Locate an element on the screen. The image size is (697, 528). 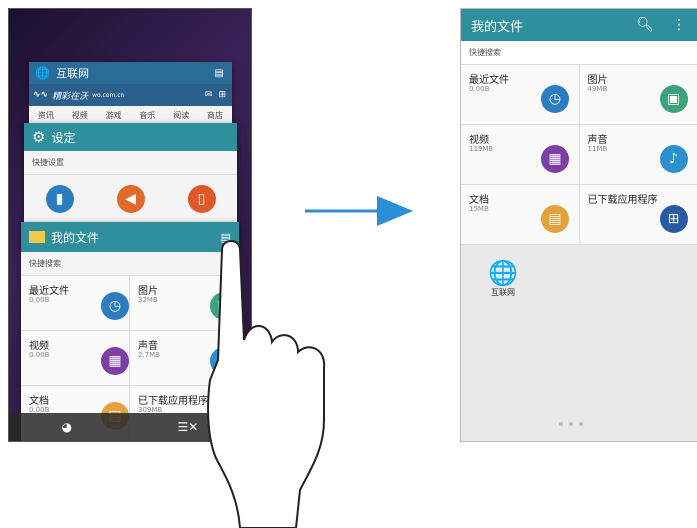
settings-subhead: 快捷设置 is located at coordinates (130, 163).